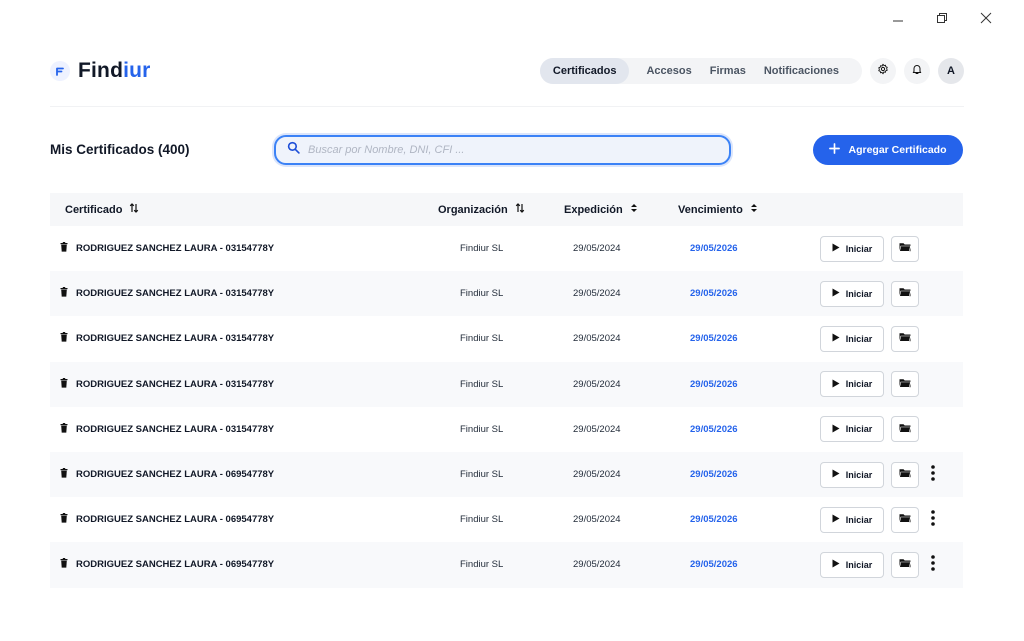 This screenshot has height=641, width=1024. What do you see at coordinates (520, 209) in the screenshot?
I see `sort-alpha-icon` at bounding box center [520, 209].